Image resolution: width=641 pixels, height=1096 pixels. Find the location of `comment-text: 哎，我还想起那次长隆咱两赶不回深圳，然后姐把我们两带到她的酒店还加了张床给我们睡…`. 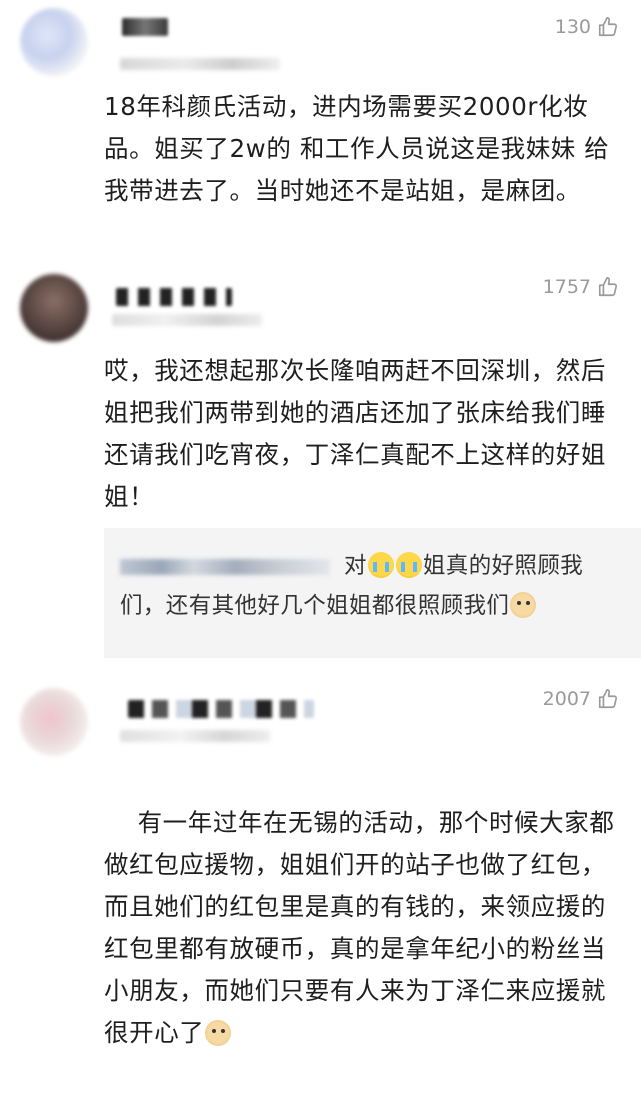

comment-text: 哎，我还想起那次长隆咱两赶不回深圳，然后姐把我们两带到她的酒店还加了张床给我们睡… is located at coordinates (355, 433).